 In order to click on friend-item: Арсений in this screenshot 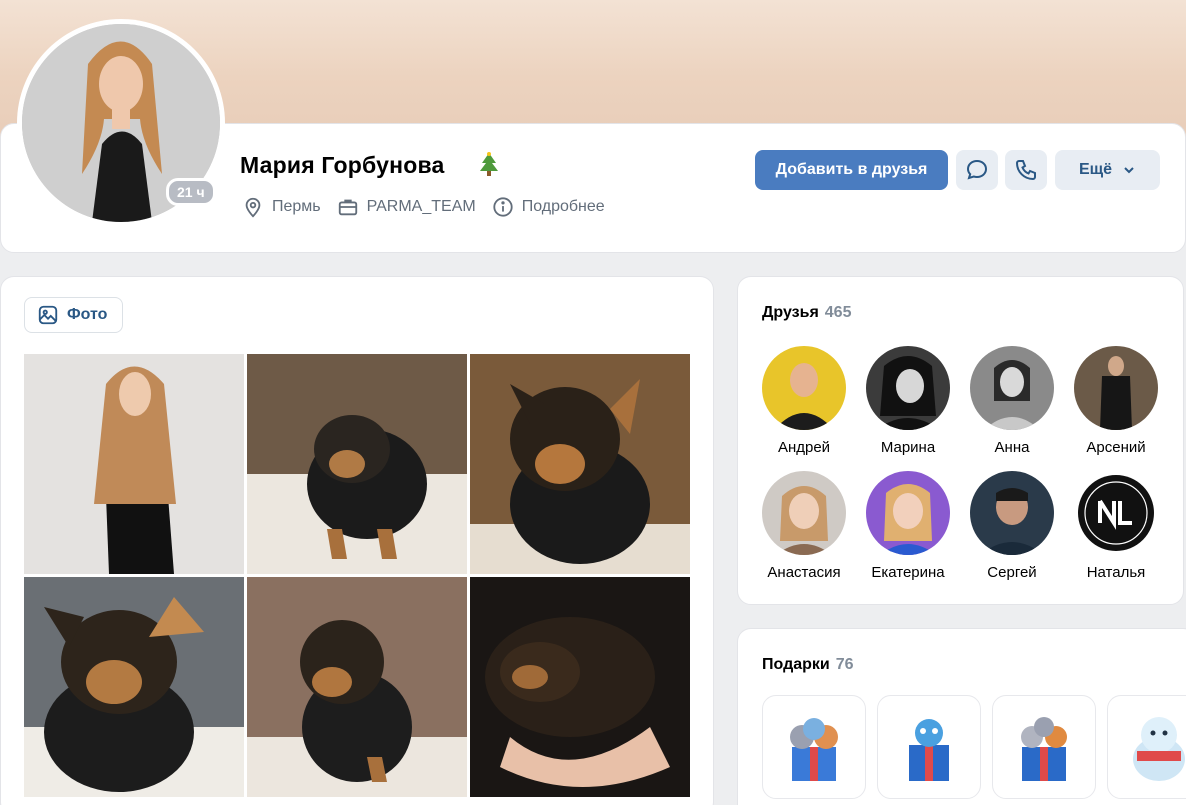, I will do `click(1116, 401)`.